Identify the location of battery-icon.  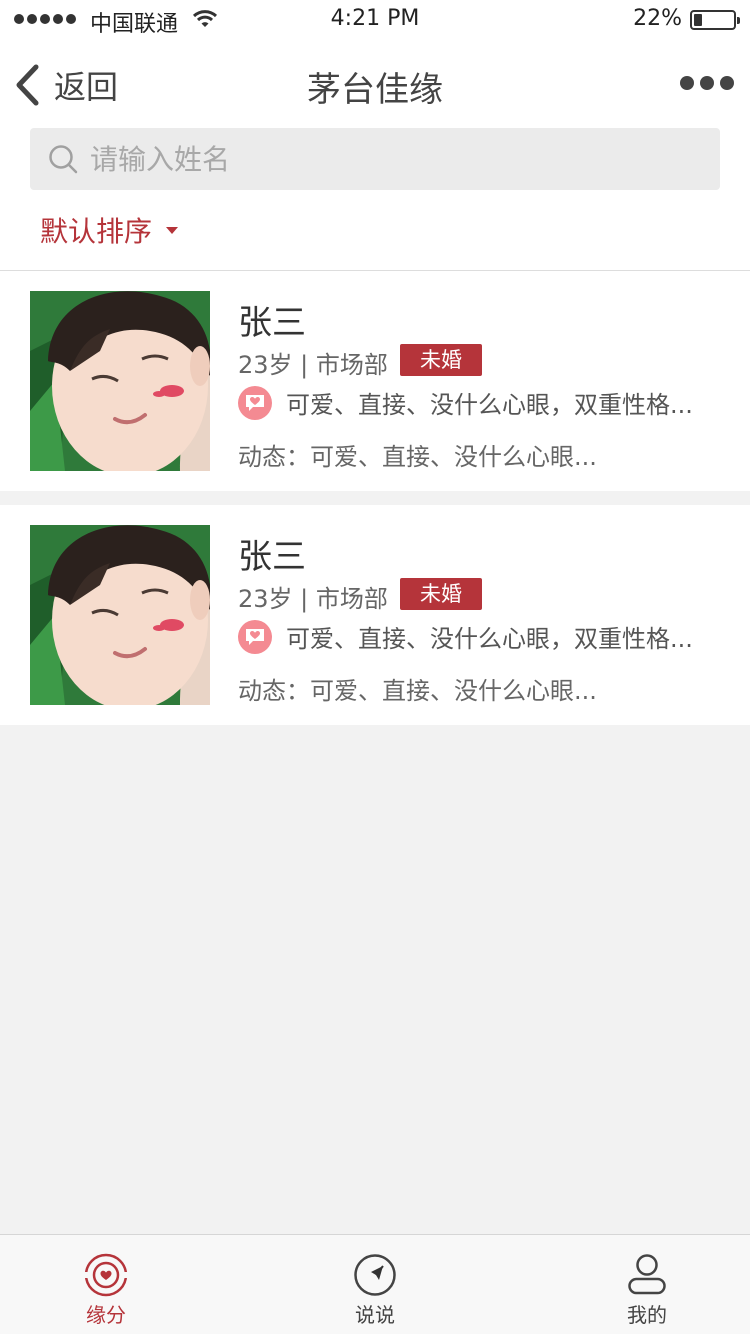
(715, 20).